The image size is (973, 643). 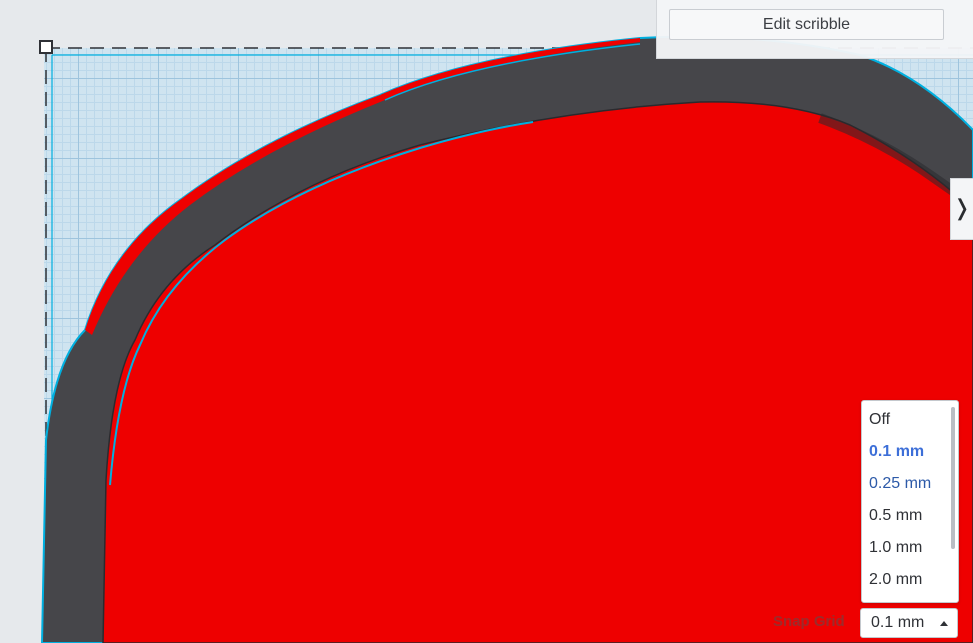 I want to click on caret-up-icon, so click(x=944, y=623).